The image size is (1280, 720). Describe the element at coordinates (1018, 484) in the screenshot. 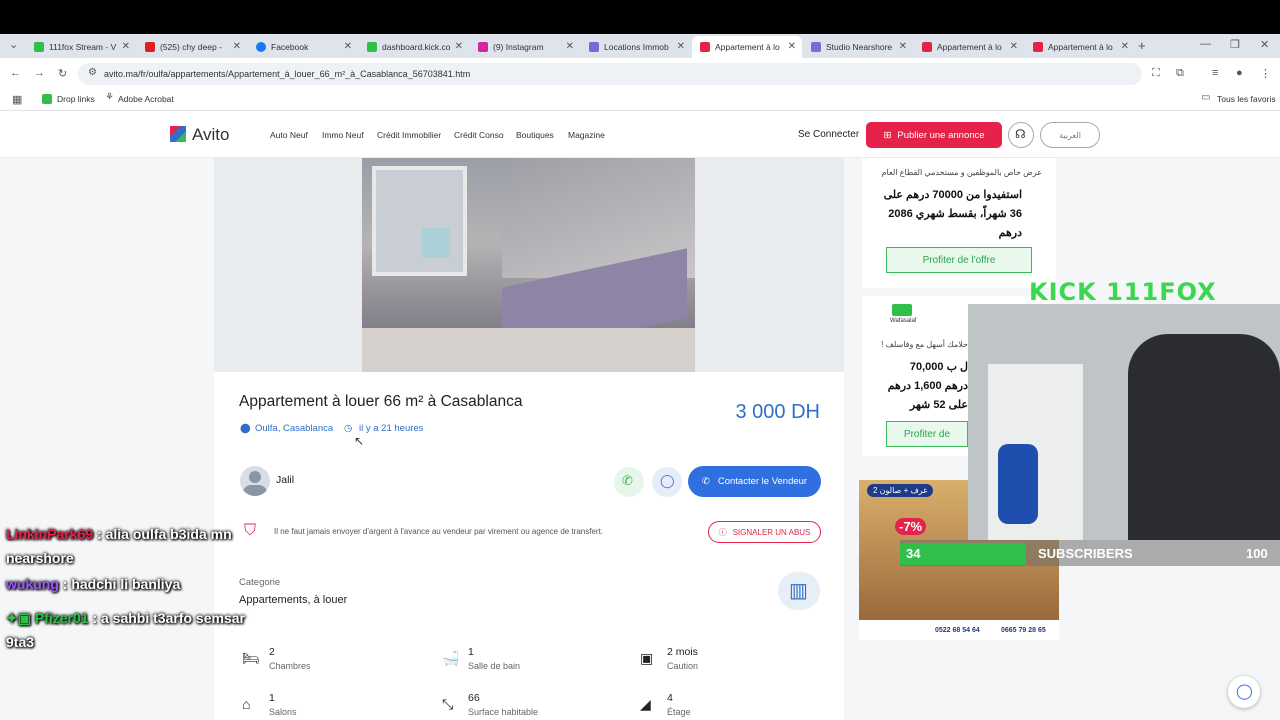

I see `webcam-microphone` at that location.